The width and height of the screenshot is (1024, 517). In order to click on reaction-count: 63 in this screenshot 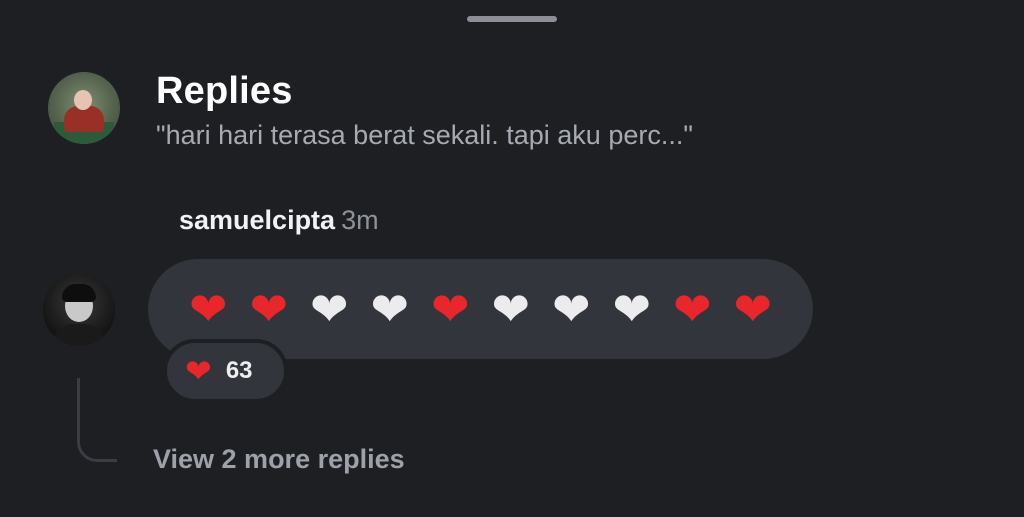, I will do `click(239, 370)`.